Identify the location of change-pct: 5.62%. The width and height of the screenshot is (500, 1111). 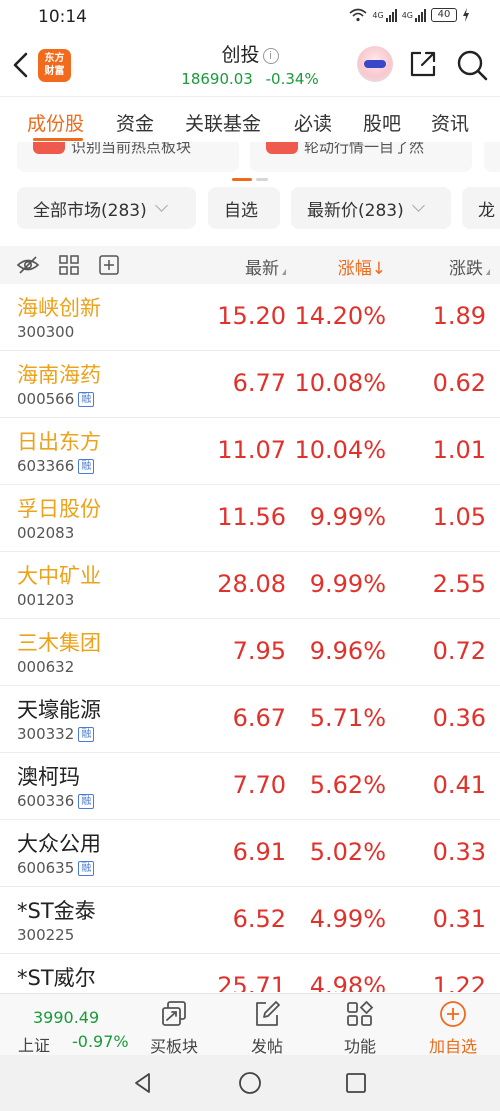
(347, 785).